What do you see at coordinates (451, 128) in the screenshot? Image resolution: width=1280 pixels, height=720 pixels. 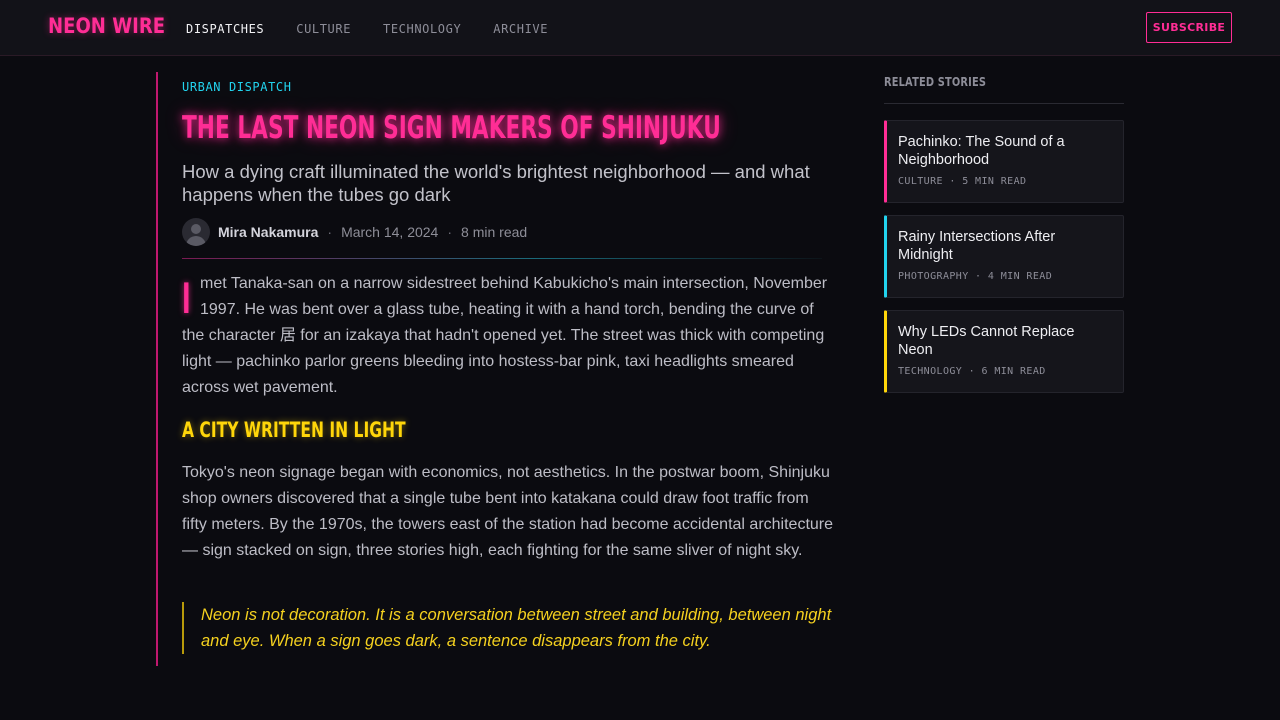 I see `article-headline: THE LAST NEON SIGN MAKERS OF SHINJUKU` at bounding box center [451, 128].